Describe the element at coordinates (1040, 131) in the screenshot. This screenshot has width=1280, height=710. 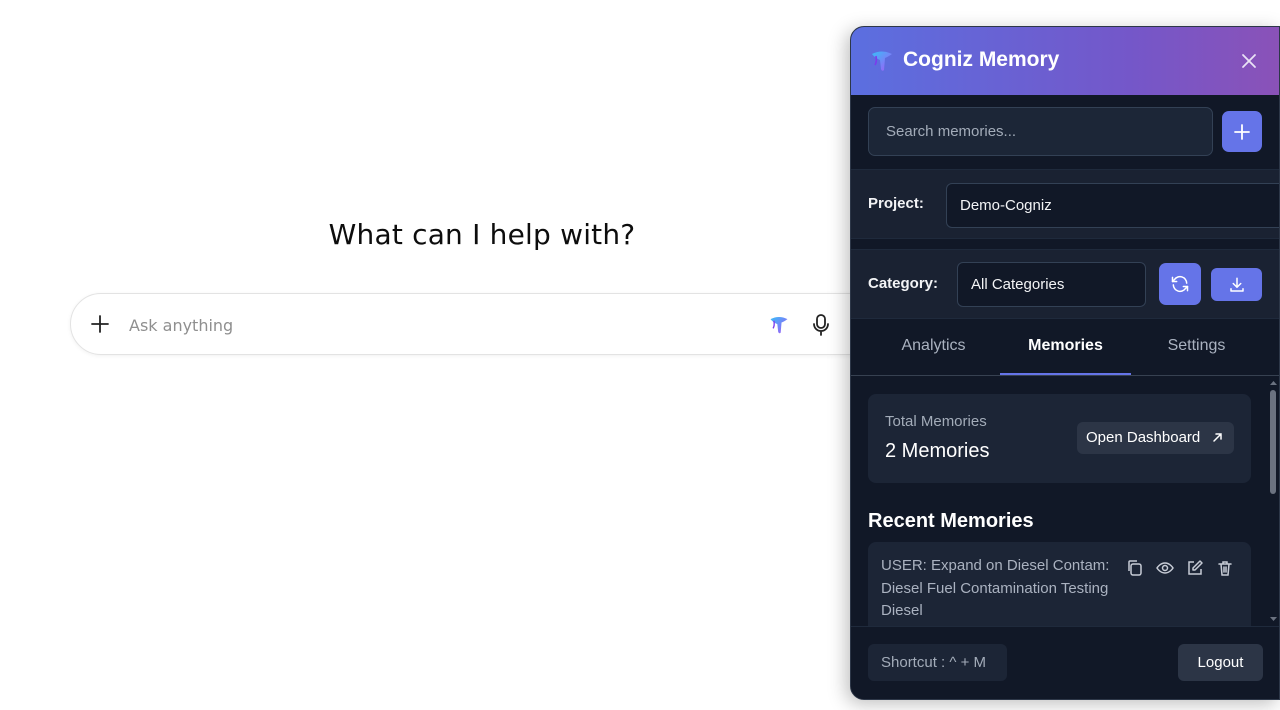
I see `memory-search-input` at that location.